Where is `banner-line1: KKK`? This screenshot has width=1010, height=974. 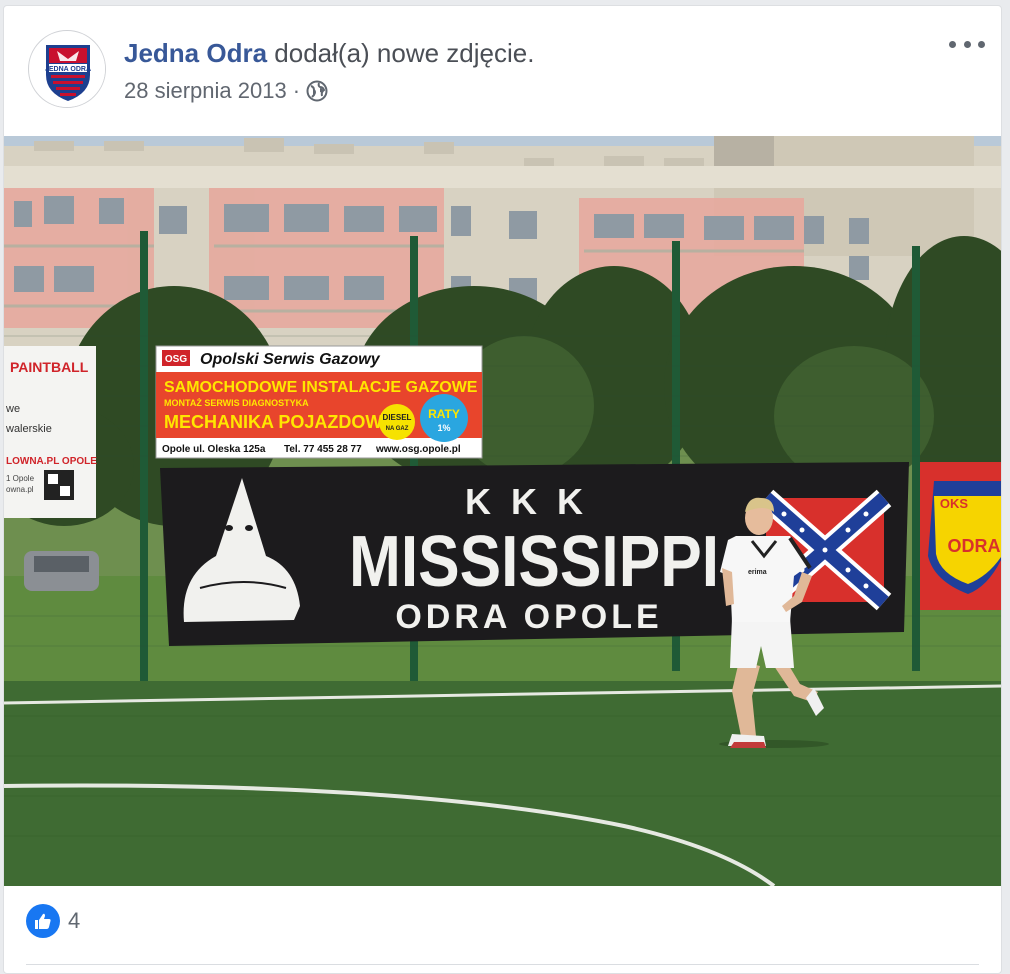
banner-line1: KKK is located at coordinates (534, 501).